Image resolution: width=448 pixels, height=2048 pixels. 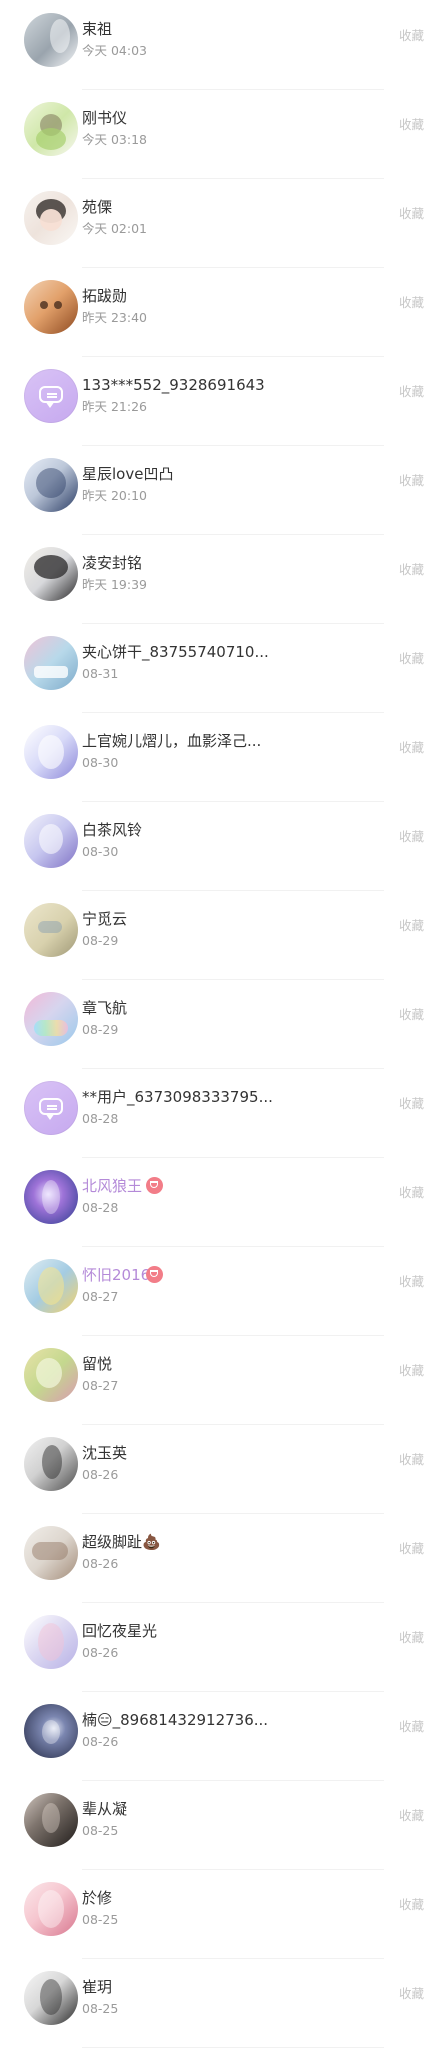 What do you see at coordinates (100, 673) in the screenshot?
I see `collect-time: 08-31` at bounding box center [100, 673].